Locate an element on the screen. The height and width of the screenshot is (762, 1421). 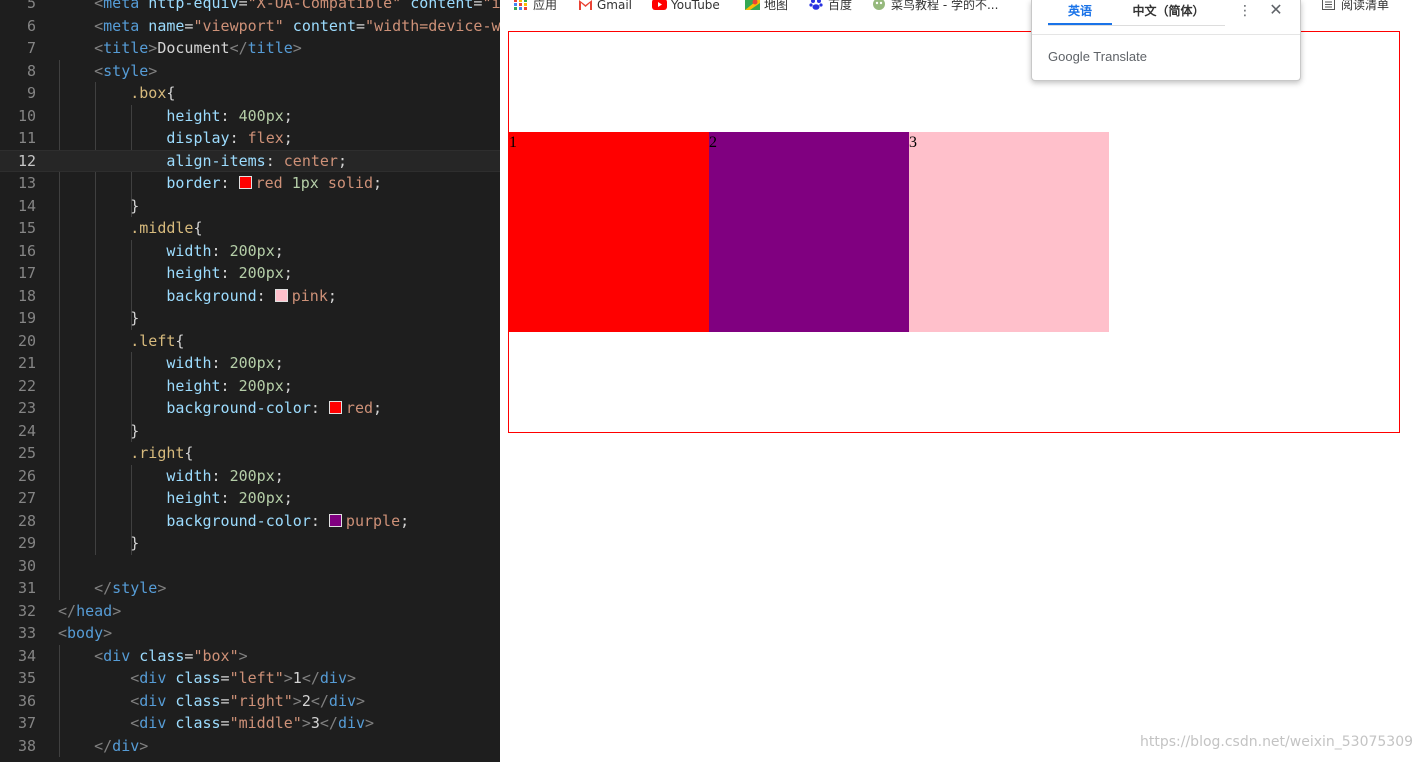
line-number: 27 is located at coordinates (26, 498).